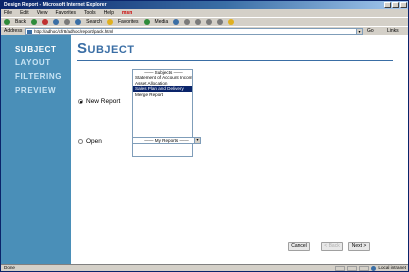 The image size is (409, 272). I want to click on menu-favorites: Favorites, so click(65, 13).